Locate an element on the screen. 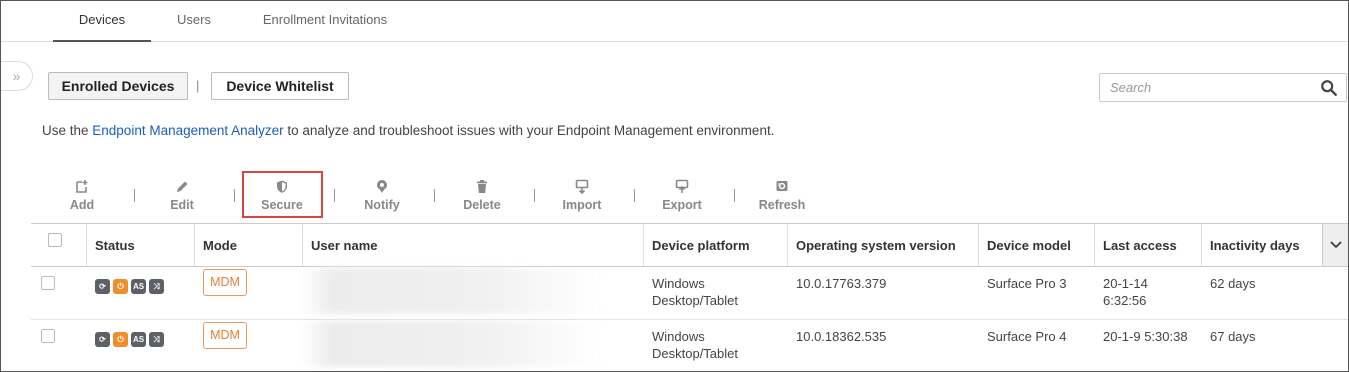 This screenshot has width=1349, height=372. add-label: Add is located at coordinates (82, 205).